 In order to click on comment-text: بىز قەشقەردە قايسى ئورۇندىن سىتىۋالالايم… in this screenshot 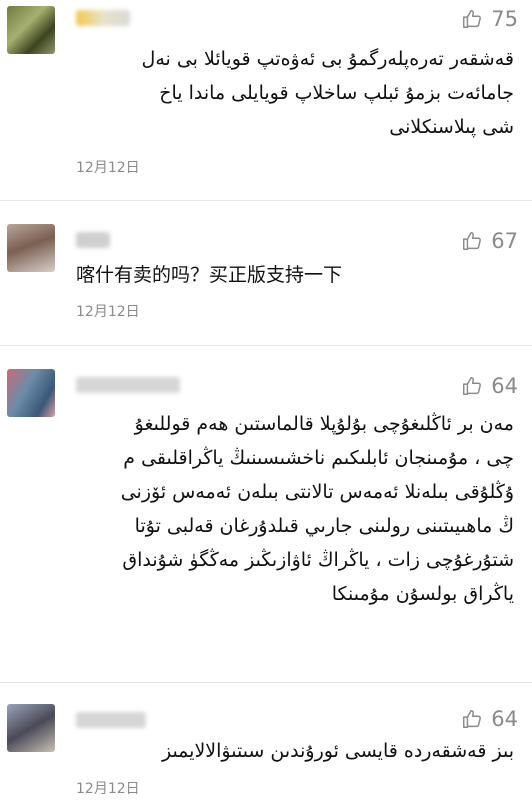, I will do `click(295, 751)`.